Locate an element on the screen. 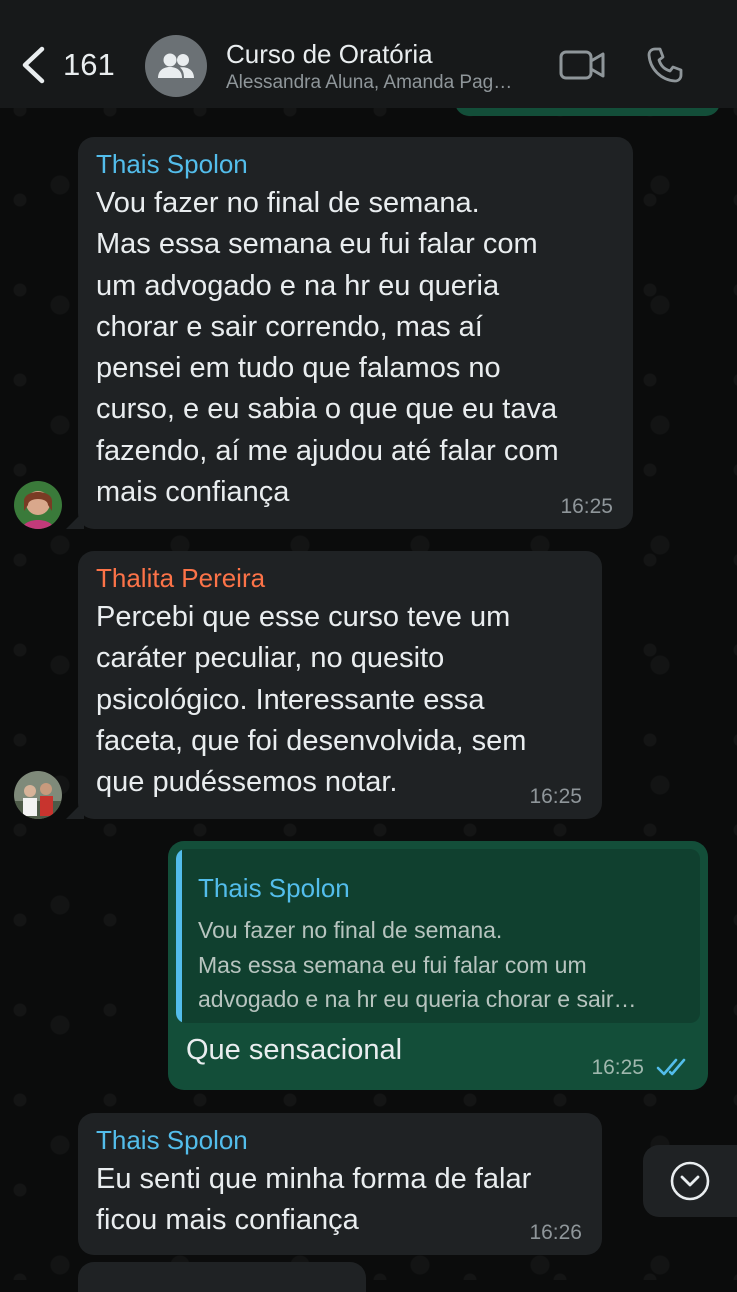 The width and height of the screenshot is (737, 1292). double-check-read-icon is located at coordinates (671, 1067).